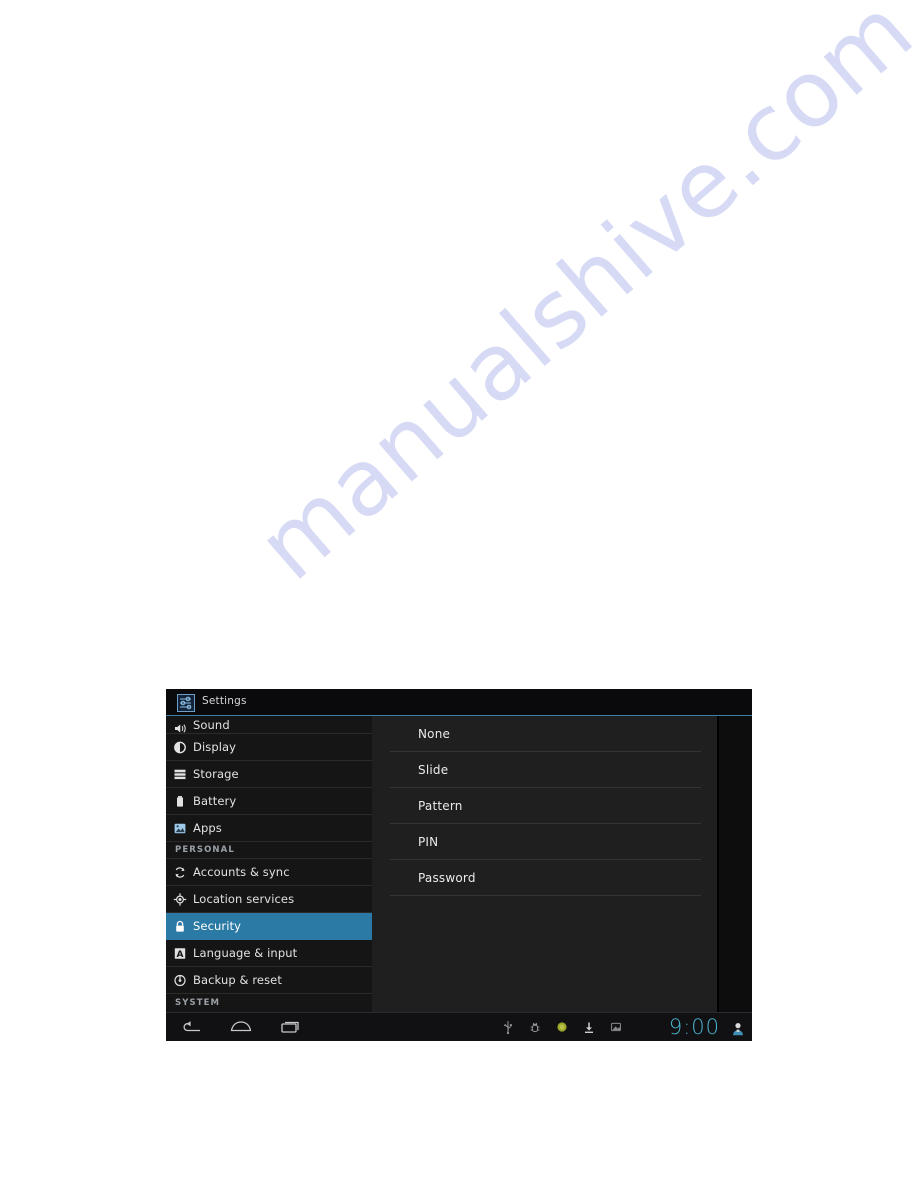  What do you see at coordinates (198, 1002) in the screenshot?
I see `section-header-label: SYSTEM` at bounding box center [198, 1002].